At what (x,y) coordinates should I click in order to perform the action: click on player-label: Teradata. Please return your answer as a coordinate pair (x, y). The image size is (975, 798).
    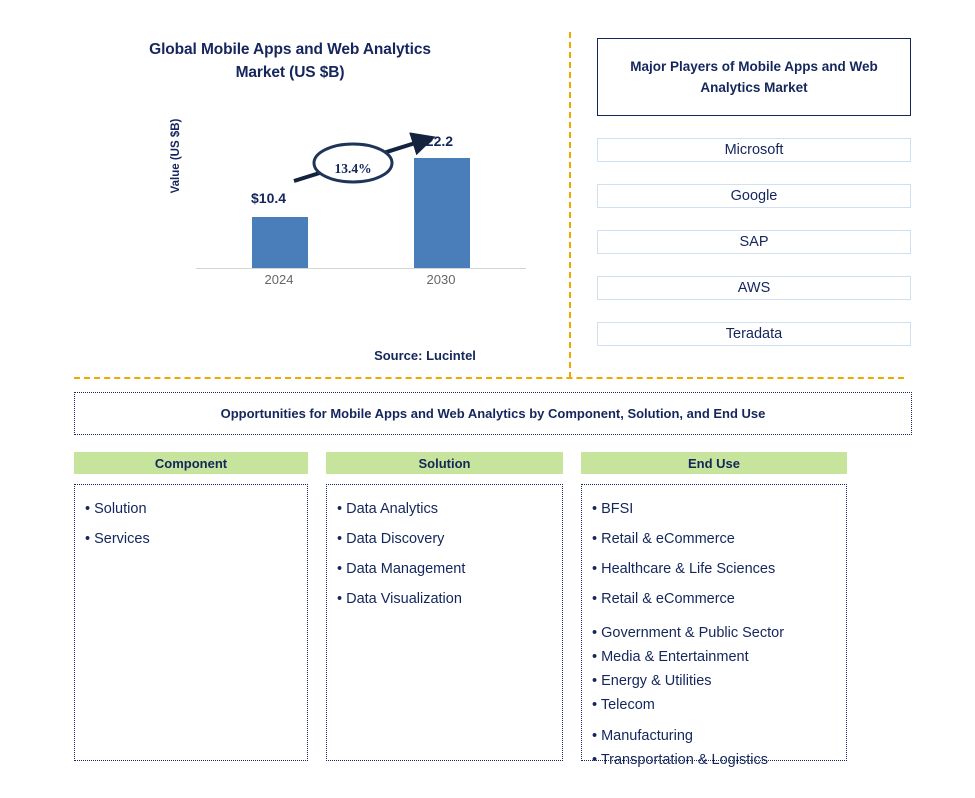
    Looking at the image, I should click on (754, 334).